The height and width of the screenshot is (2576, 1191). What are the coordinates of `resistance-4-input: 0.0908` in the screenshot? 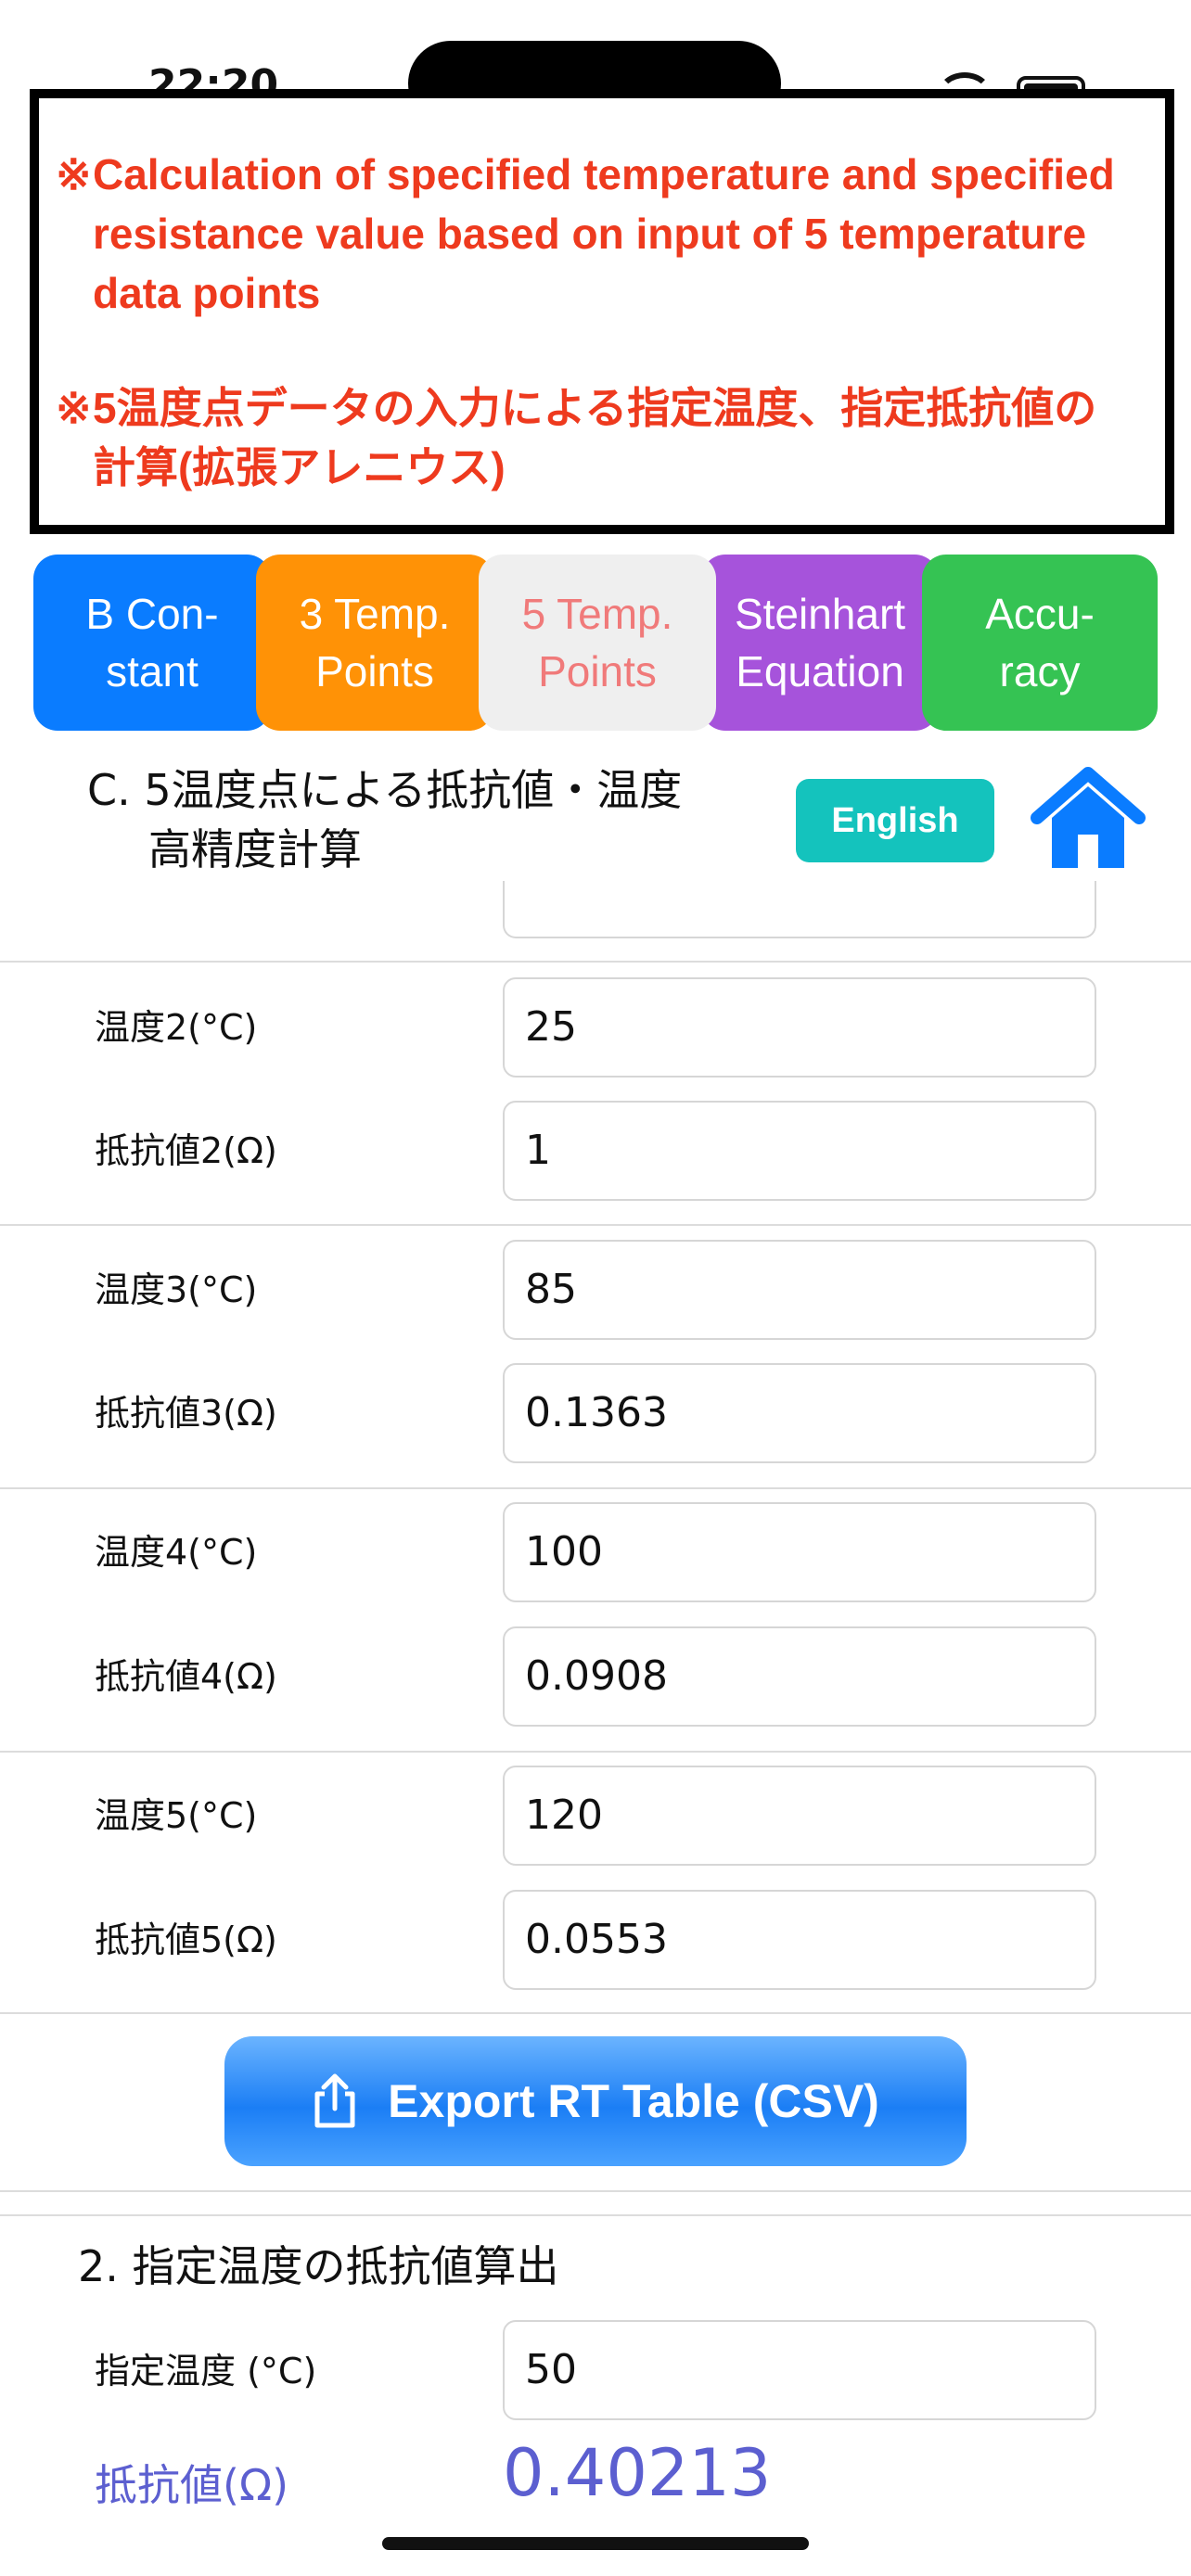 It's located at (799, 1676).